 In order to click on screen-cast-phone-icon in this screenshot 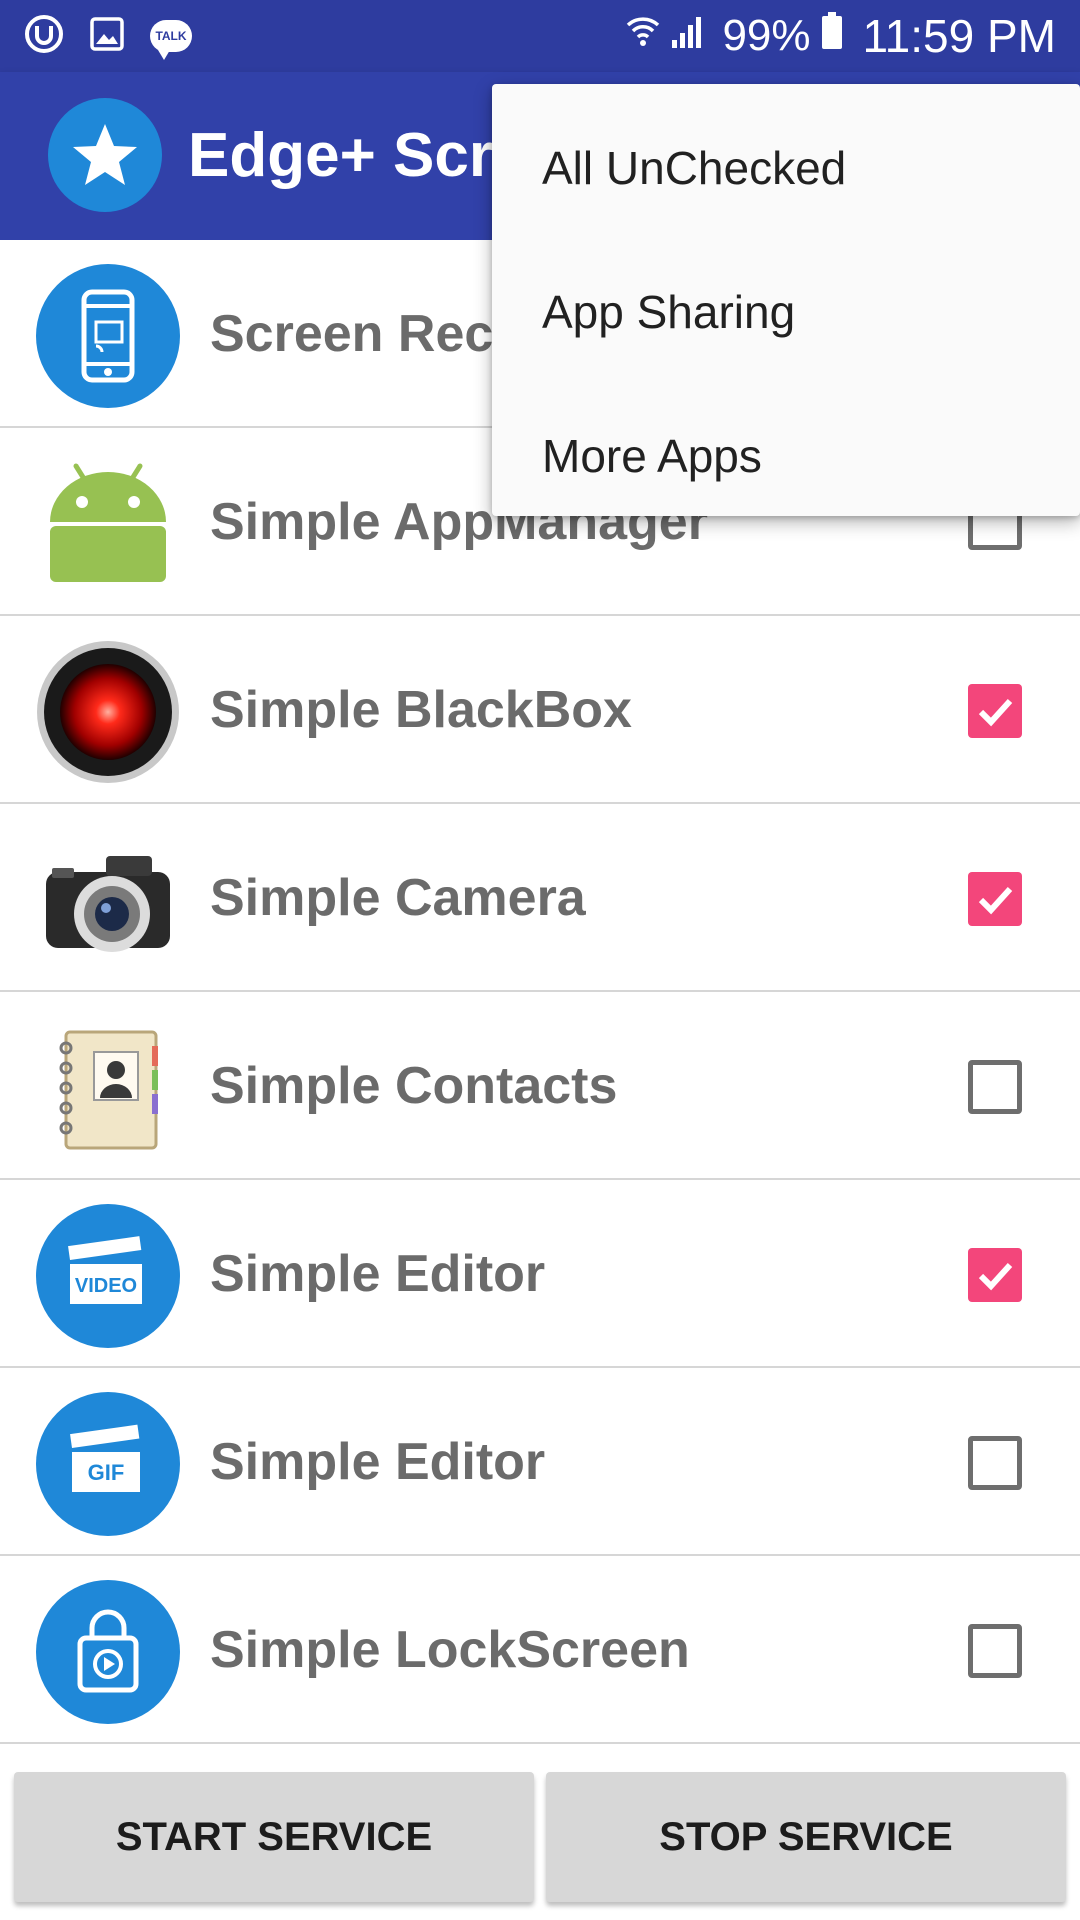, I will do `click(108, 336)`.